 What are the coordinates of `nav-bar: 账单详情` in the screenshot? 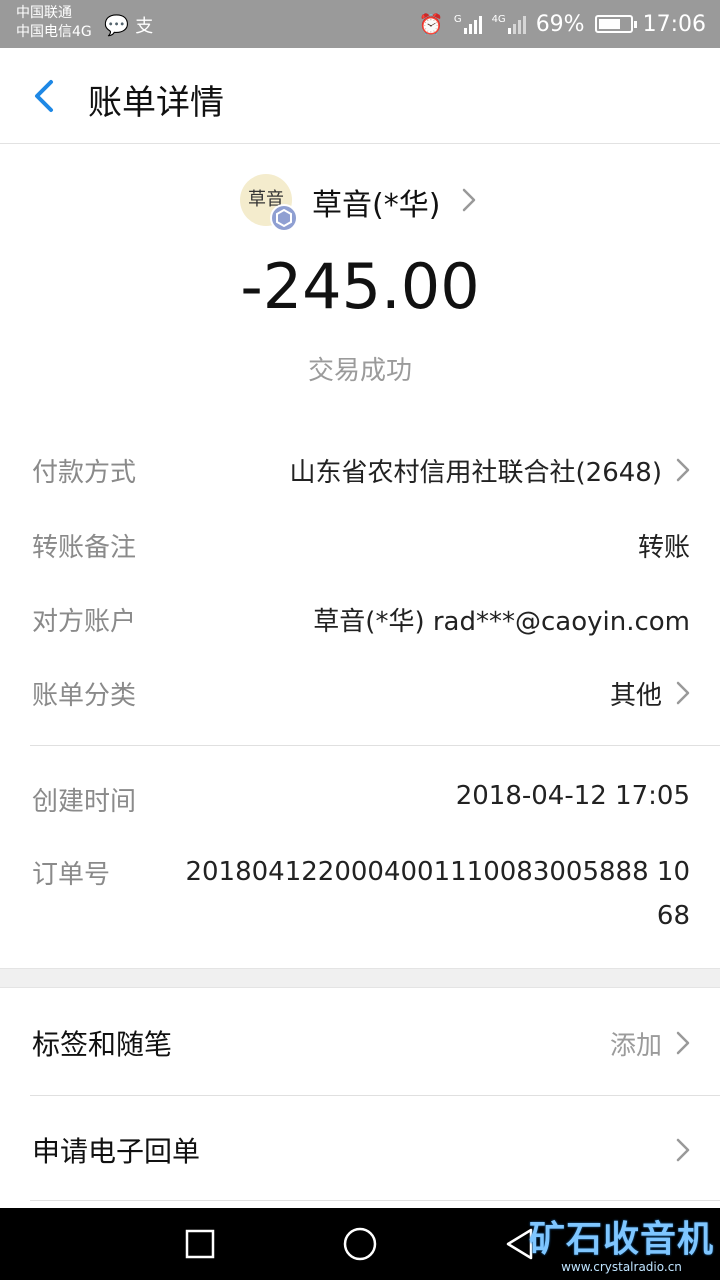 It's located at (360, 96).